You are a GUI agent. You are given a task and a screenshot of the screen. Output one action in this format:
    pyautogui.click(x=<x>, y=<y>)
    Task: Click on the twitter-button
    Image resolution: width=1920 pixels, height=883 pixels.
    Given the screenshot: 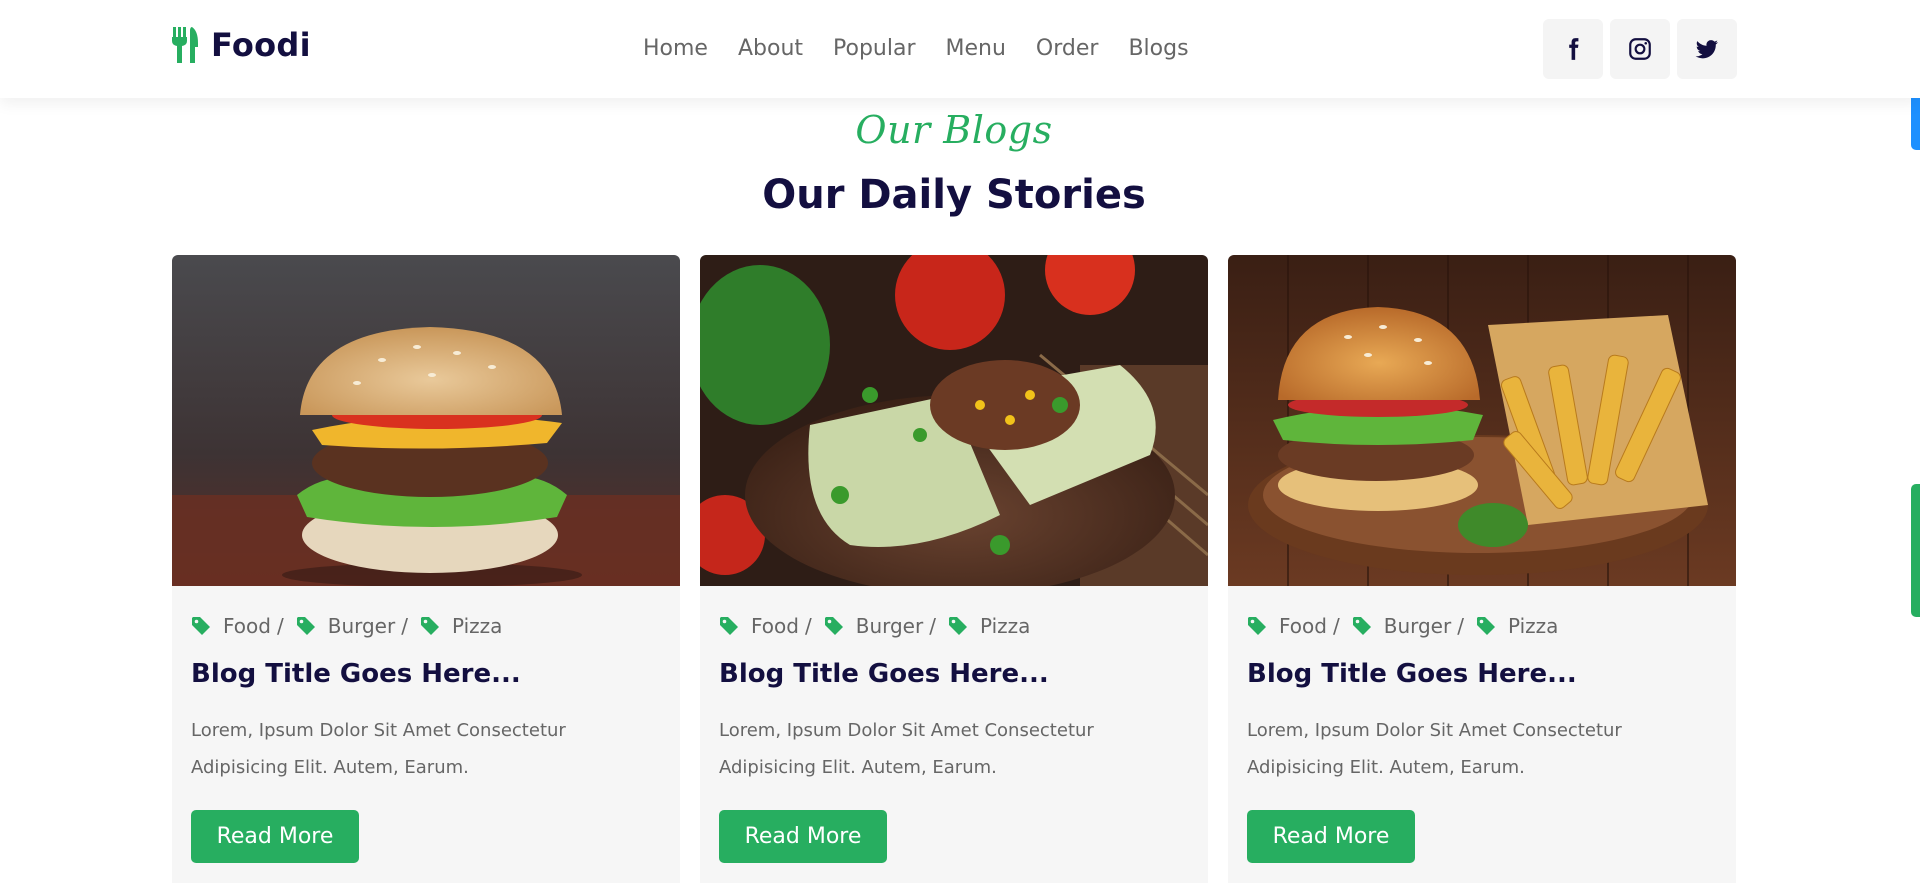 What is the action you would take?
    pyautogui.click(x=1707, y=49)
    